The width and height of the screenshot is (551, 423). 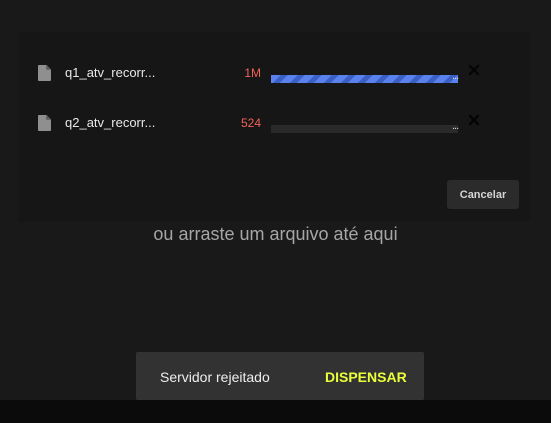 I want to click on file-size: 1M, so click(x=252, y=73).